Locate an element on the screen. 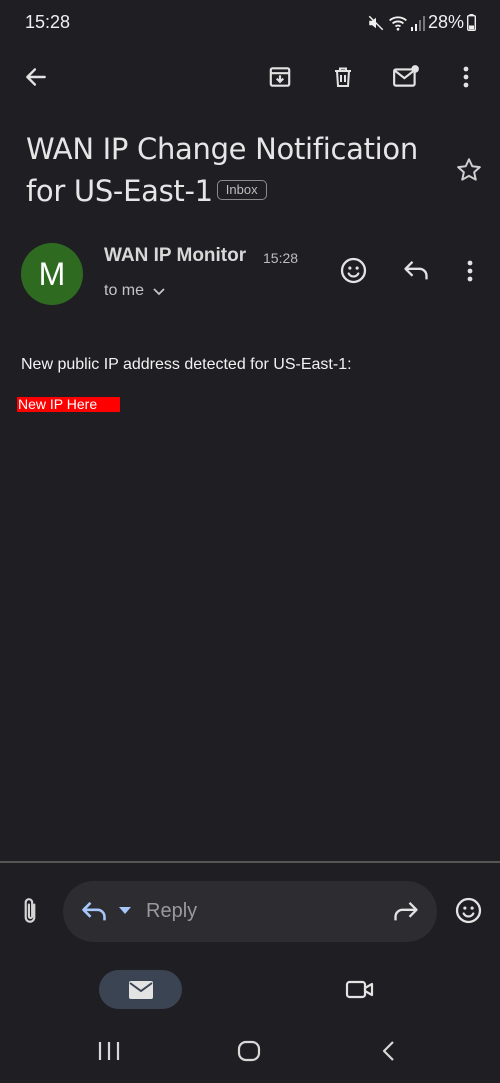 The height and width of the screenshot is (1083, 500). mute-icon is located at coordinates (376, 23).